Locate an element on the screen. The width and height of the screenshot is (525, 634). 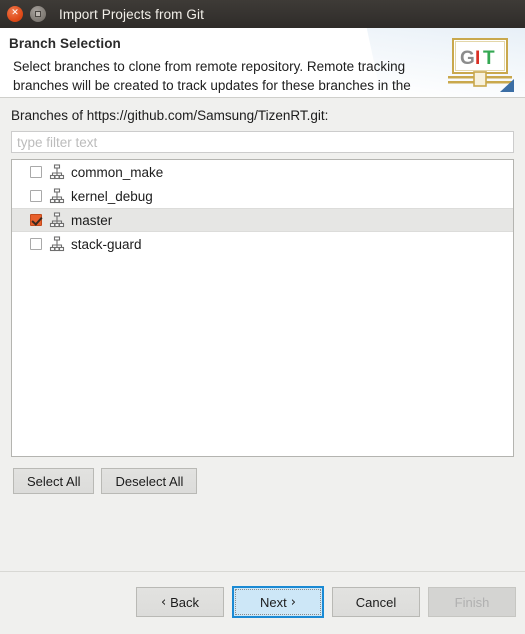
list-item: master is located at coordinates (262, 220).